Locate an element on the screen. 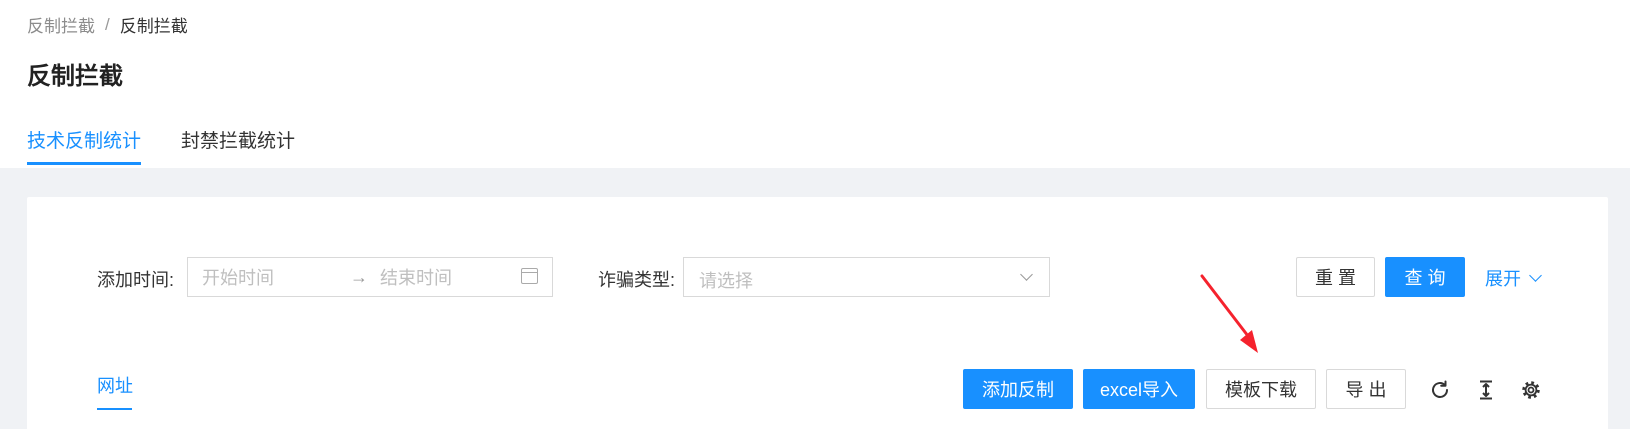 This screenshot has width=1630, height=429. fraud-type-label: 诈骗类型: is located at coordinates (637, 280).